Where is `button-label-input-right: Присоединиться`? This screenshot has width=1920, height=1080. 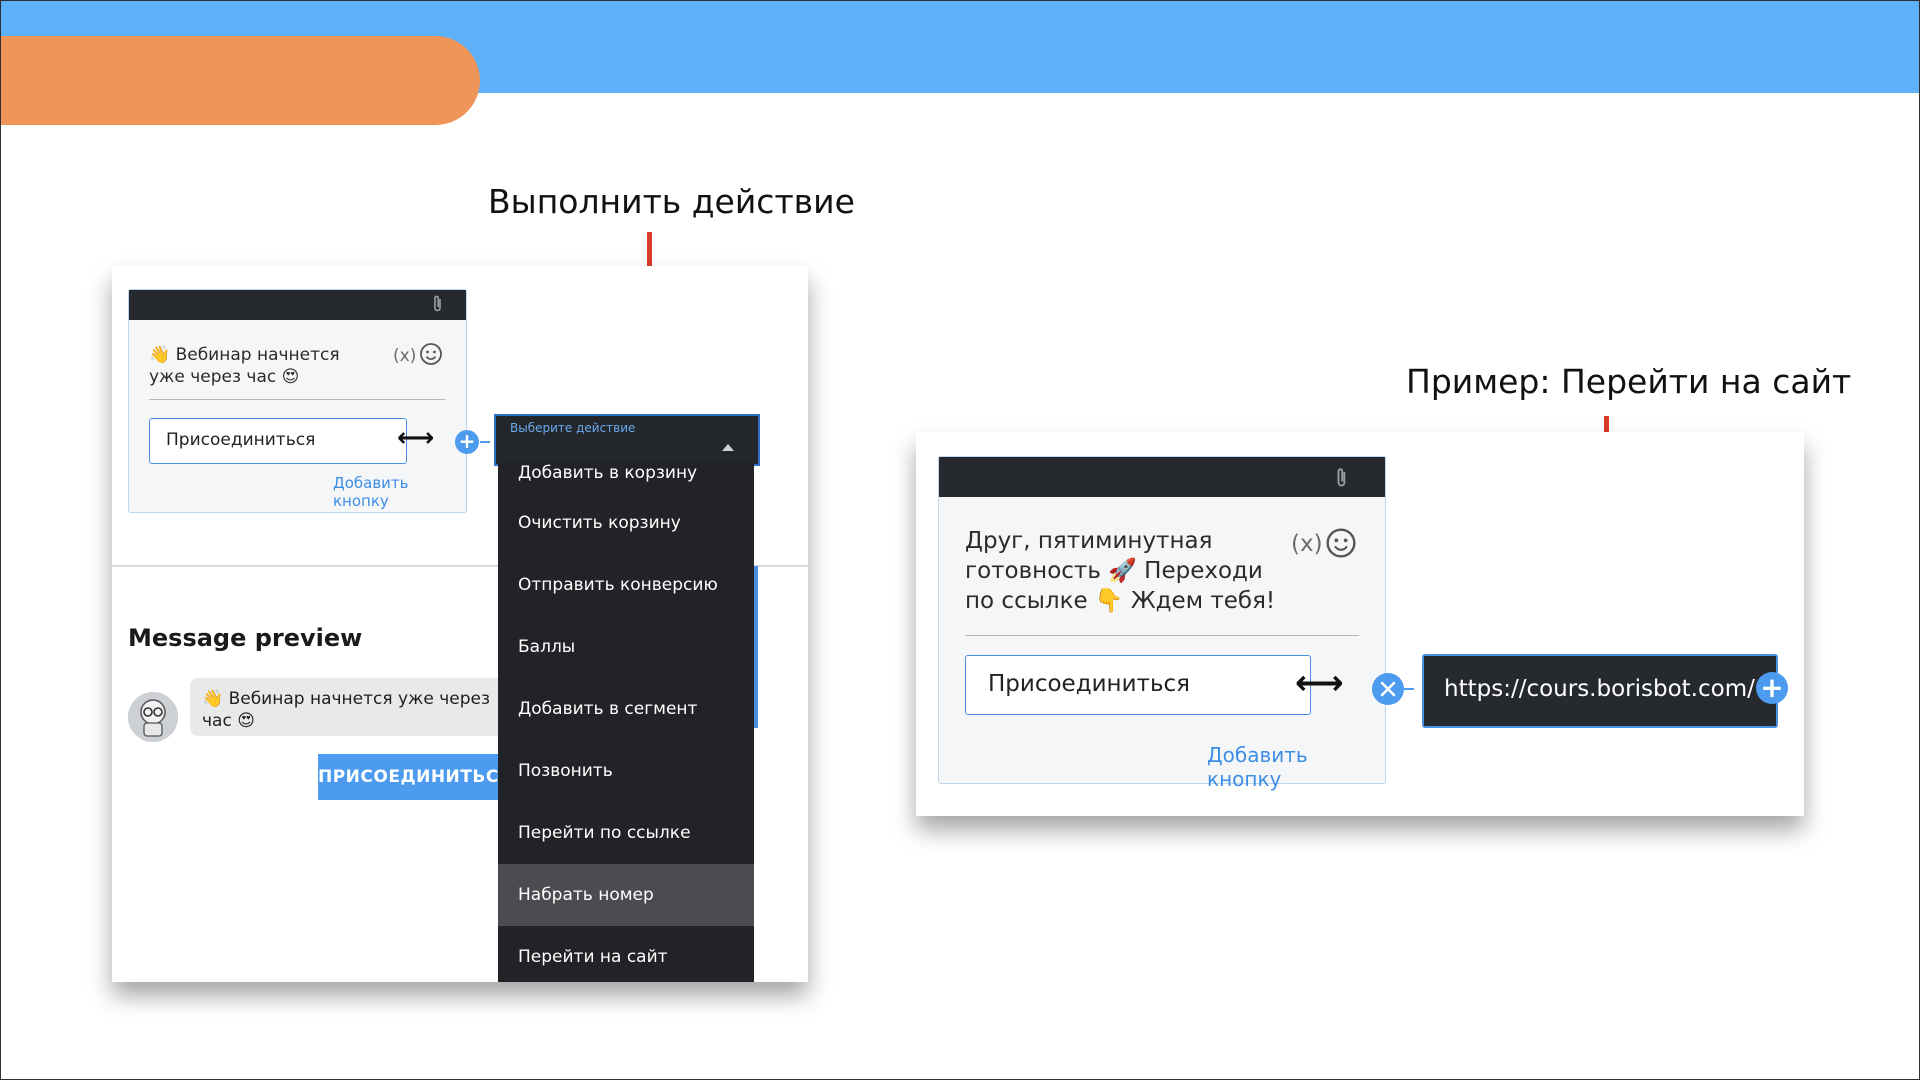 button-label-input-right: Присоединиться is located at coordinates (1138, 685).